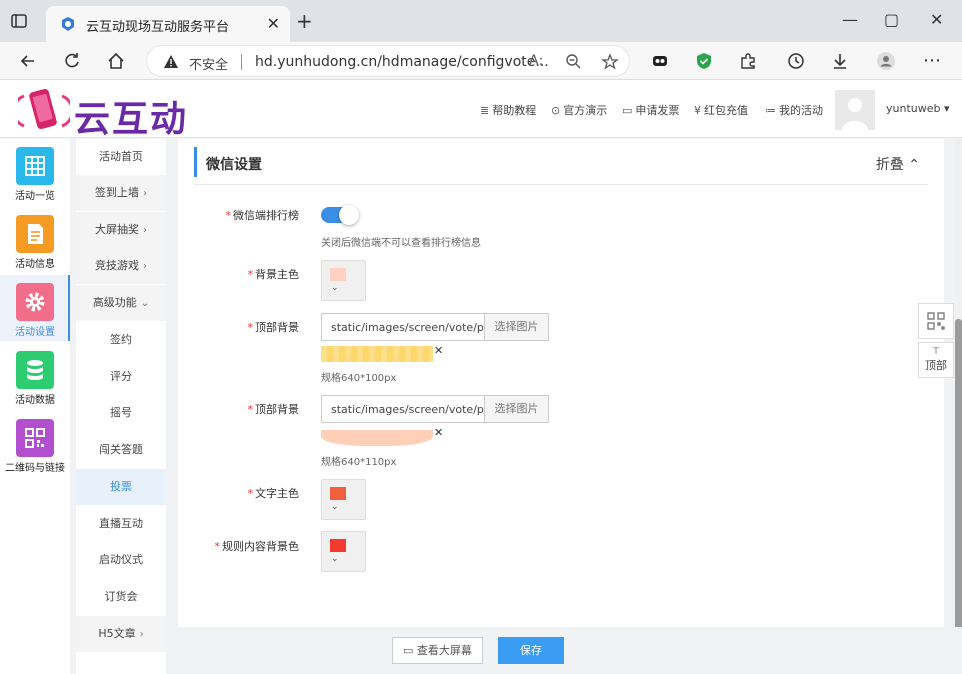 This screenshot has width=962, height=674. Describe the element at coordinates (936, 19) in the screenshot. I see `window-close-icon: ✕` at that location.